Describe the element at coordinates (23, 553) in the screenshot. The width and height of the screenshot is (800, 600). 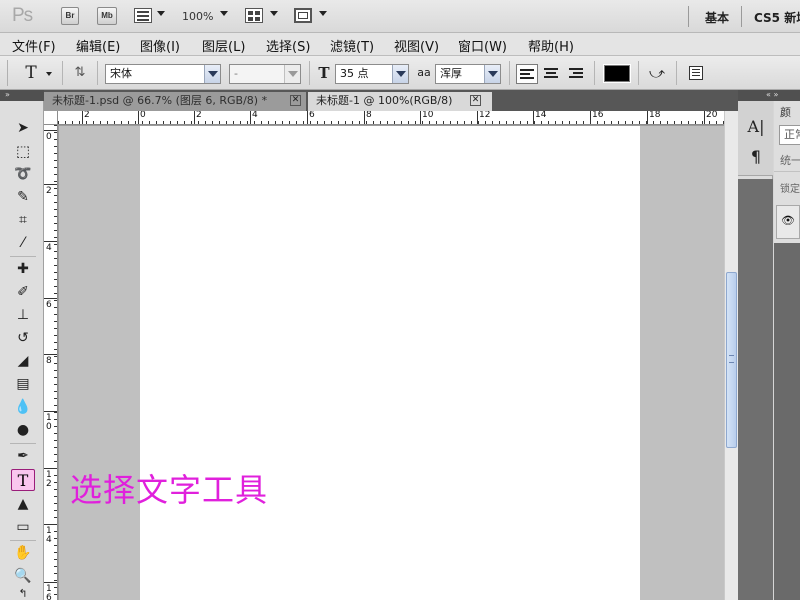
I see `hand-tool: ✋` at that location.